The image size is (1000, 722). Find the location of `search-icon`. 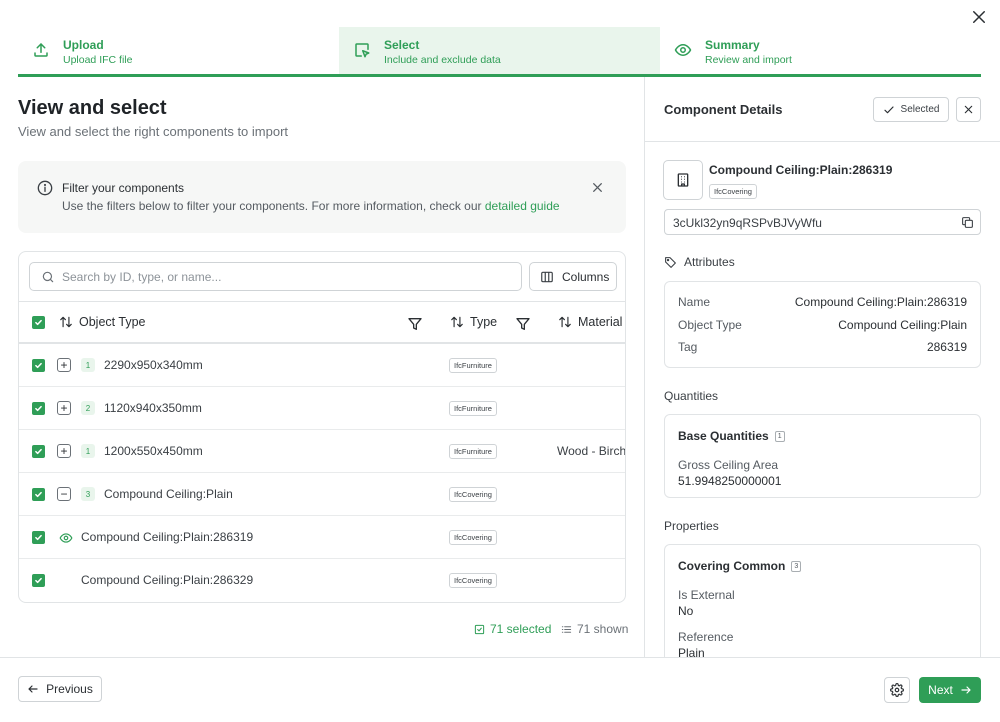

search-icon is located at coordinates (48, 277).